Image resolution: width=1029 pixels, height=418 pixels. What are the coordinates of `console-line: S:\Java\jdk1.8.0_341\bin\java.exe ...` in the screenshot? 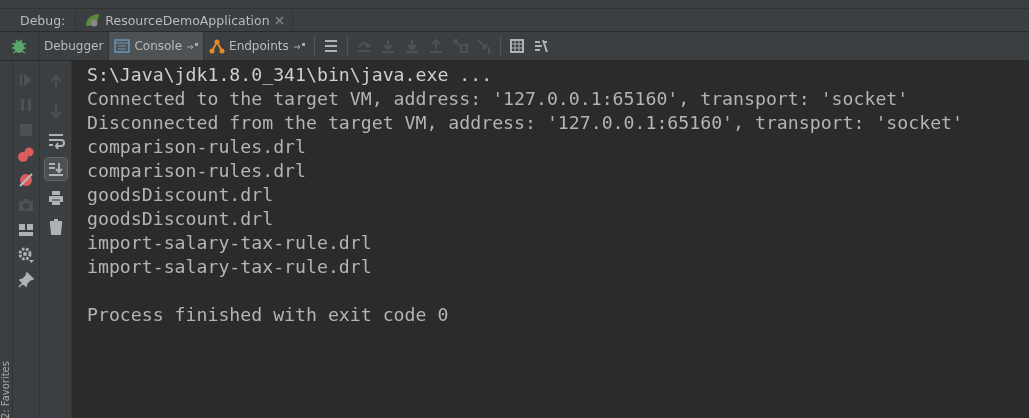 It's located at (290, 75).